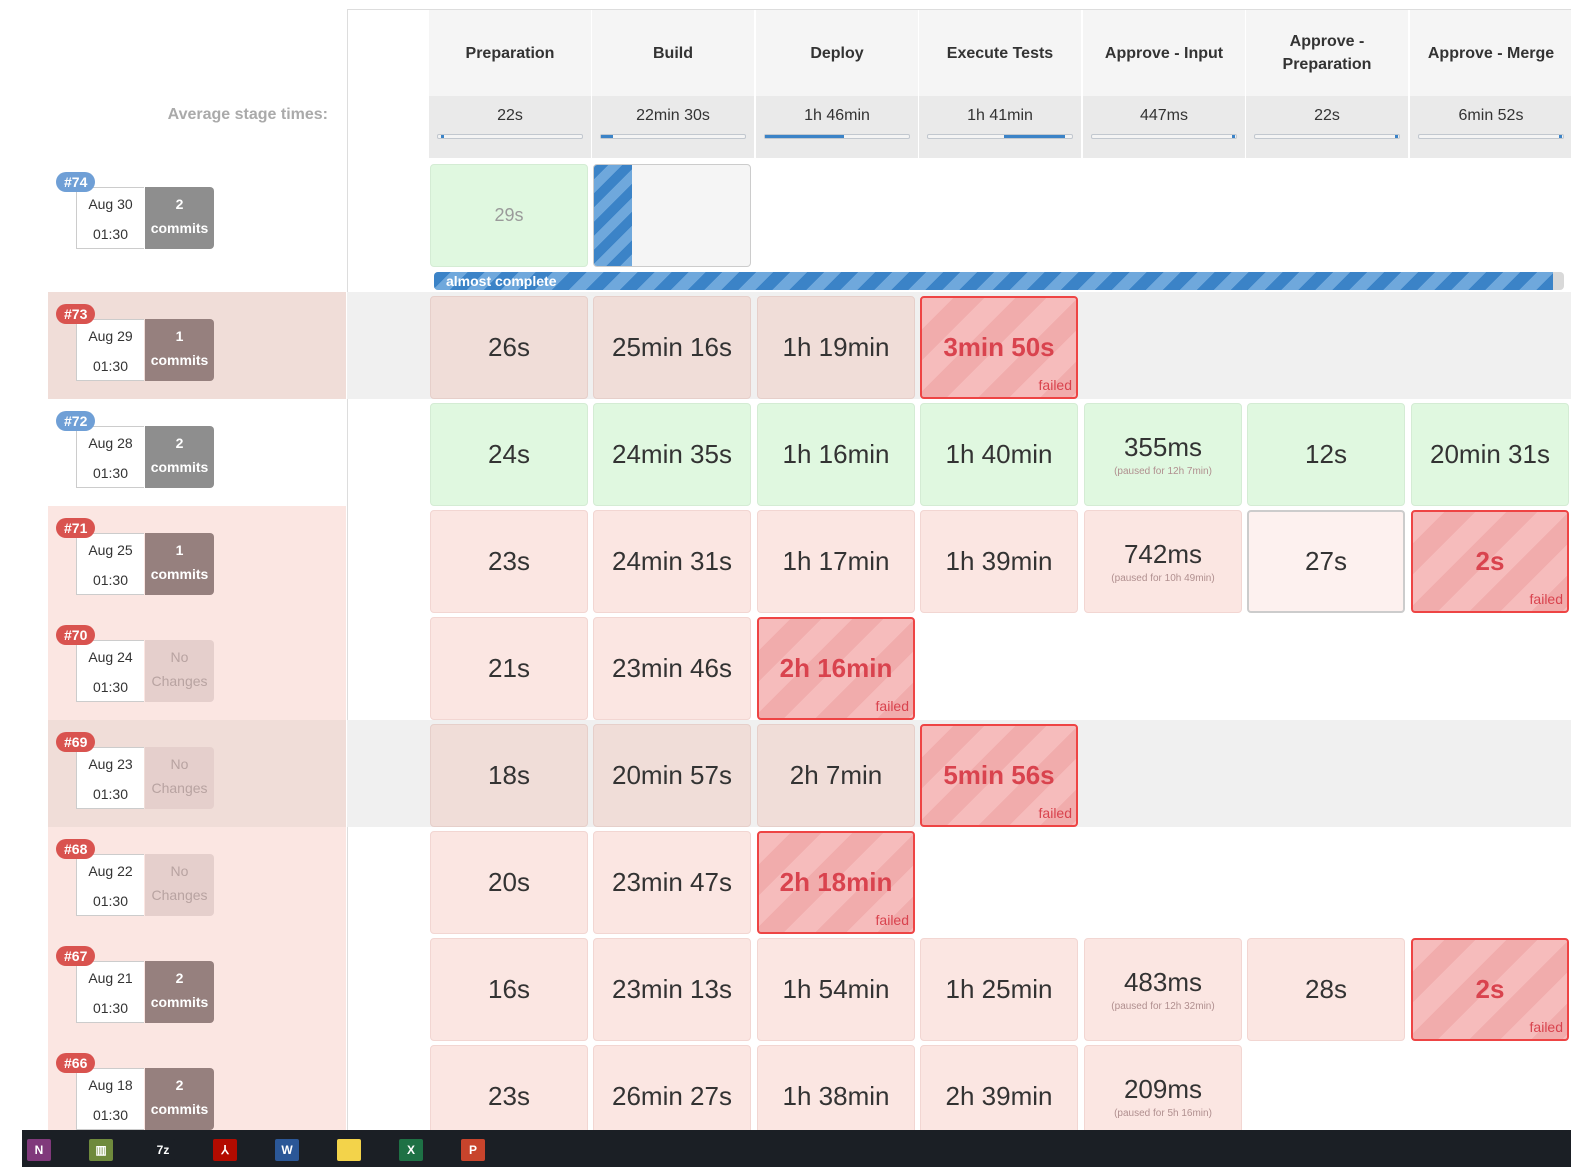 This screenshot has width=1571, height=1167. I want to click on stage-cell, so click(672, 215).